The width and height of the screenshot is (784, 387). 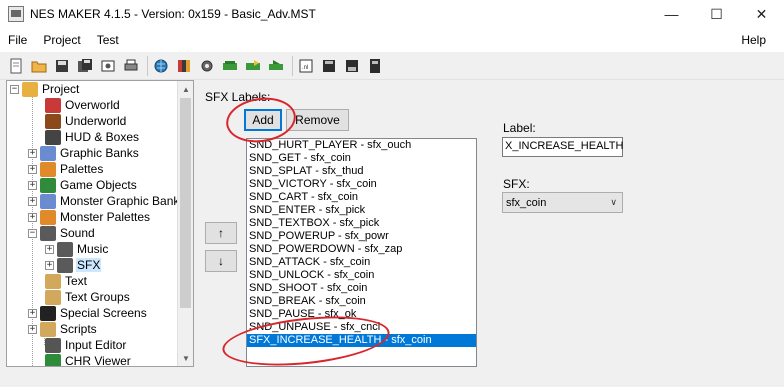 What do you see at coordinates (108, 66) in the screenshot?
I see `export-icon` at bounding box center [108, 66].